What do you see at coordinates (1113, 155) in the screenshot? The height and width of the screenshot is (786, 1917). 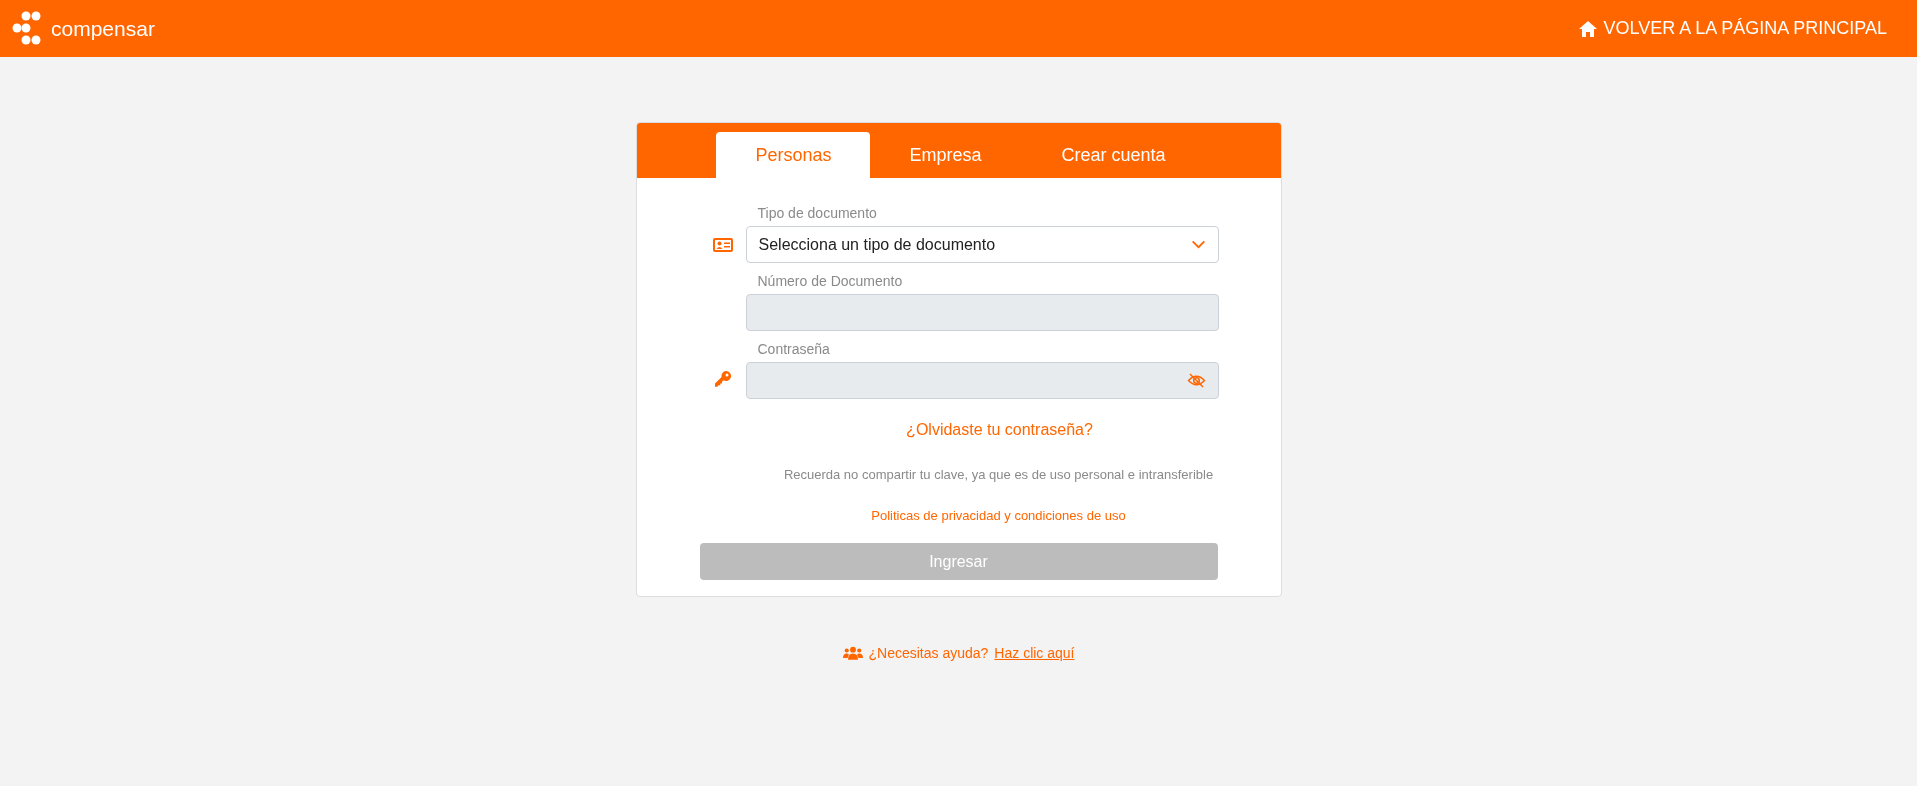 I see `tab: Crear cuenta` at bounding box center [1113, 155].